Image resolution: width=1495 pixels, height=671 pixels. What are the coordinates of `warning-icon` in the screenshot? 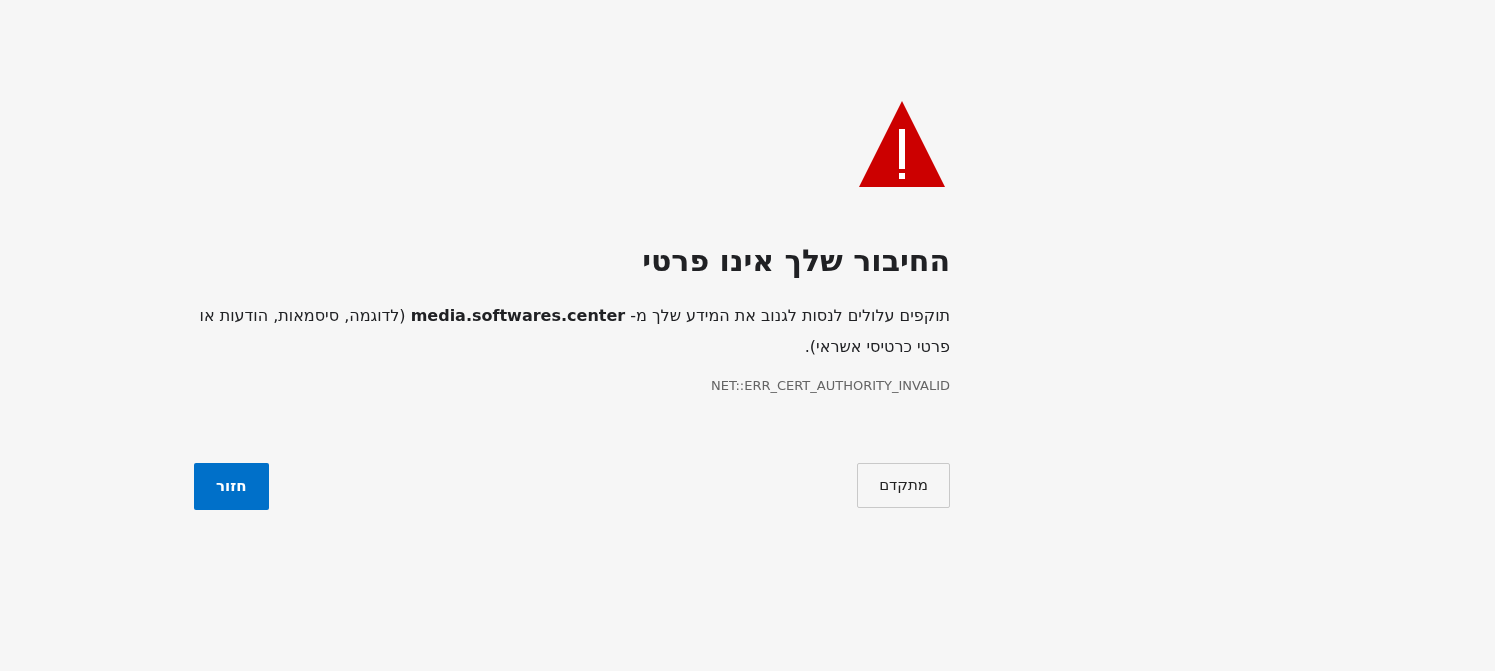 It's located at (902, 144).